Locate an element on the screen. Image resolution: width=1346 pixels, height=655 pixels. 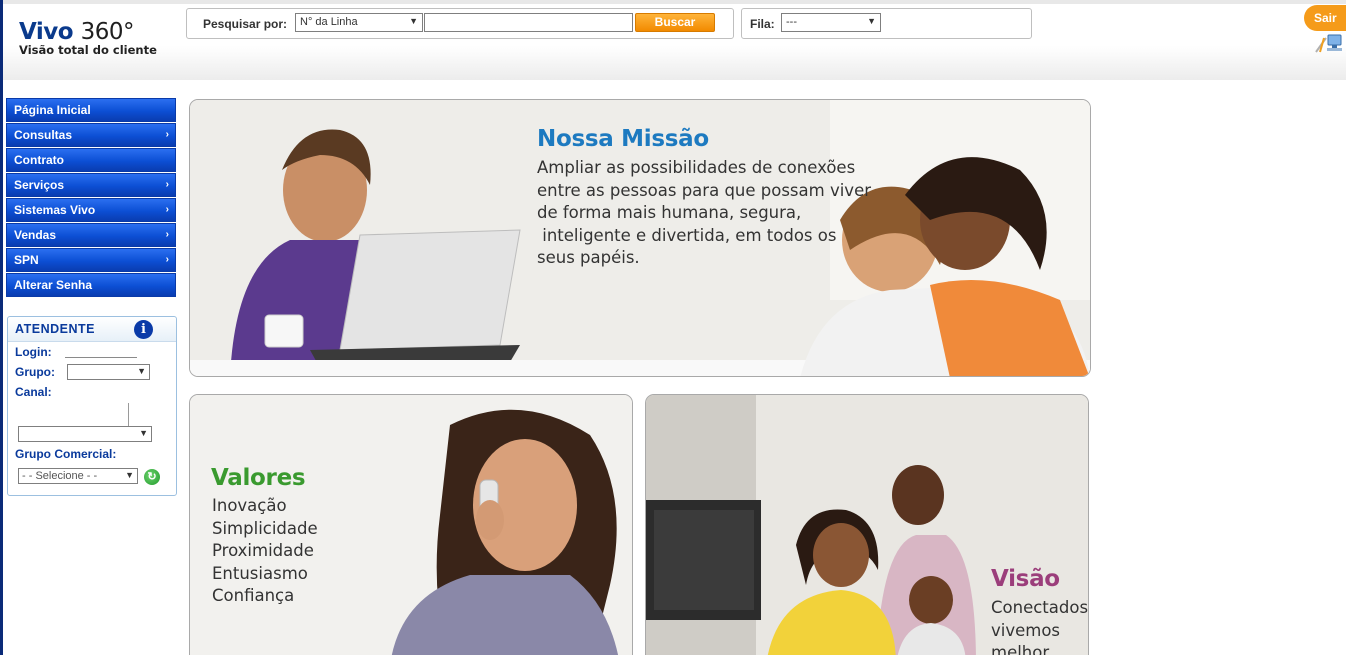
menu-item-vendas: Vendas › is located at coordinates (91, 235).